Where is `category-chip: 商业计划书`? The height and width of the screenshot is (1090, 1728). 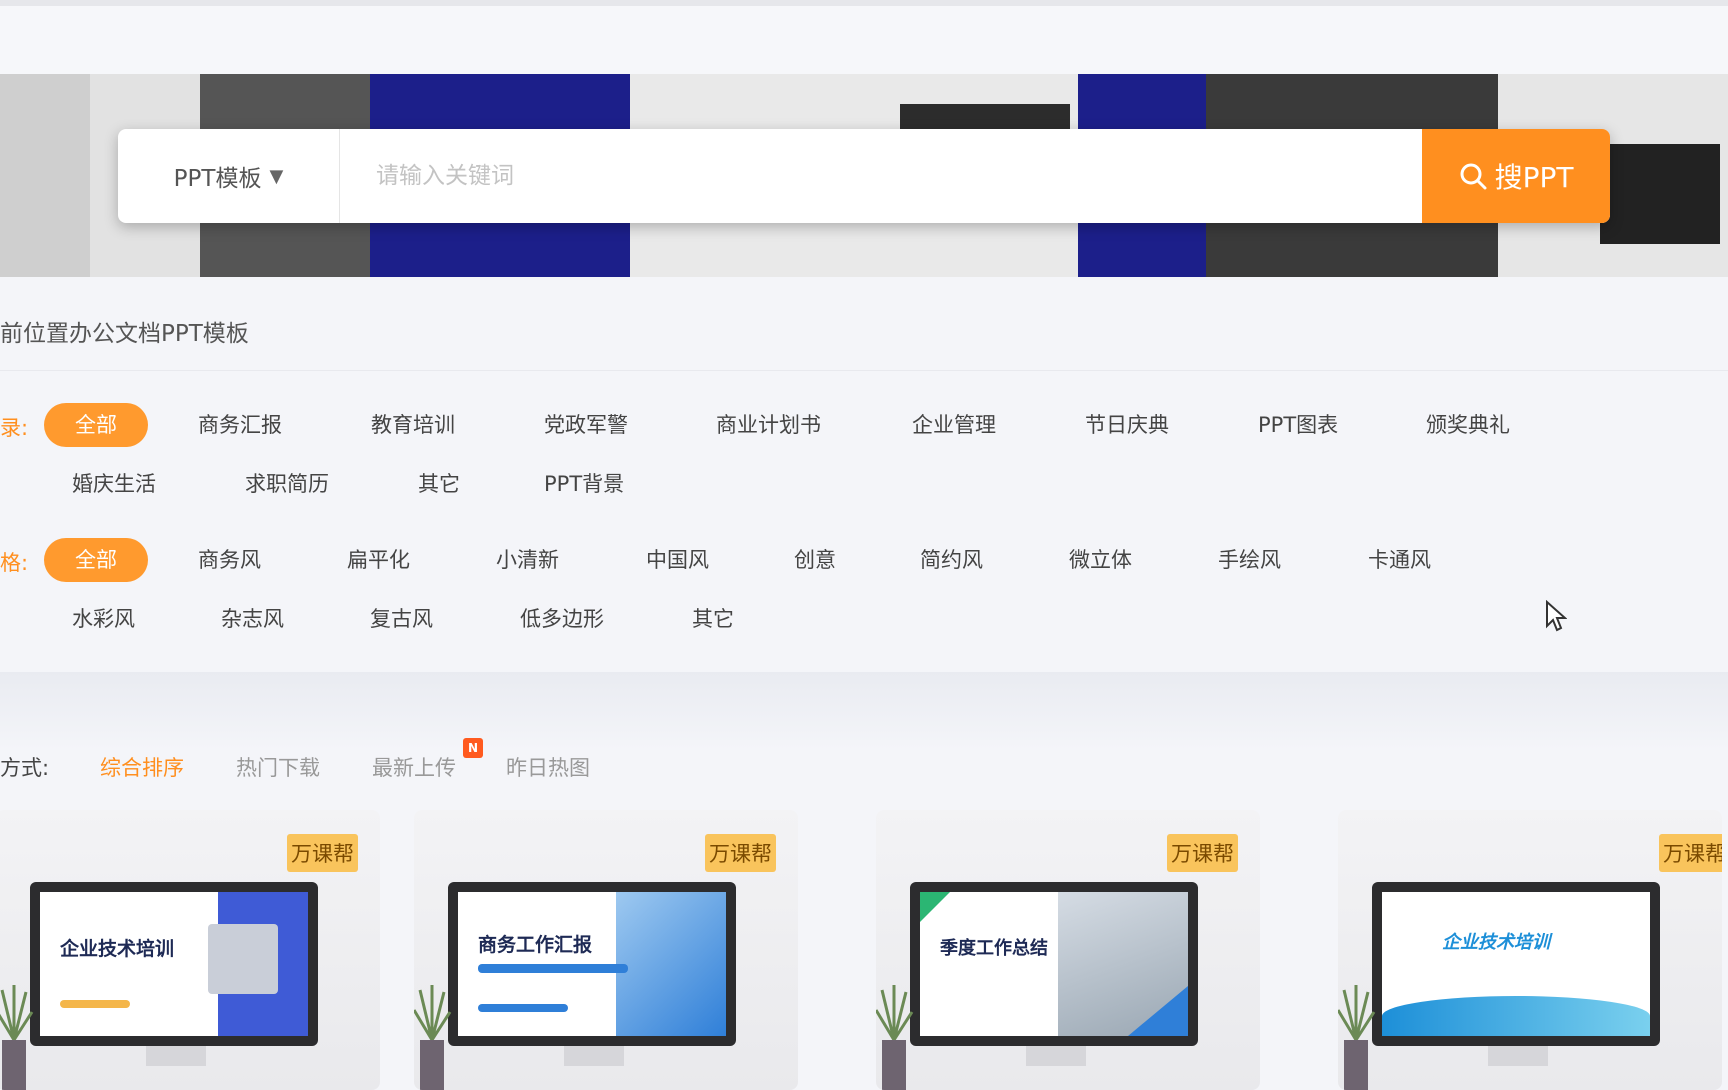
category-chip: 商业计划书 is located at coordinates (768, 425).